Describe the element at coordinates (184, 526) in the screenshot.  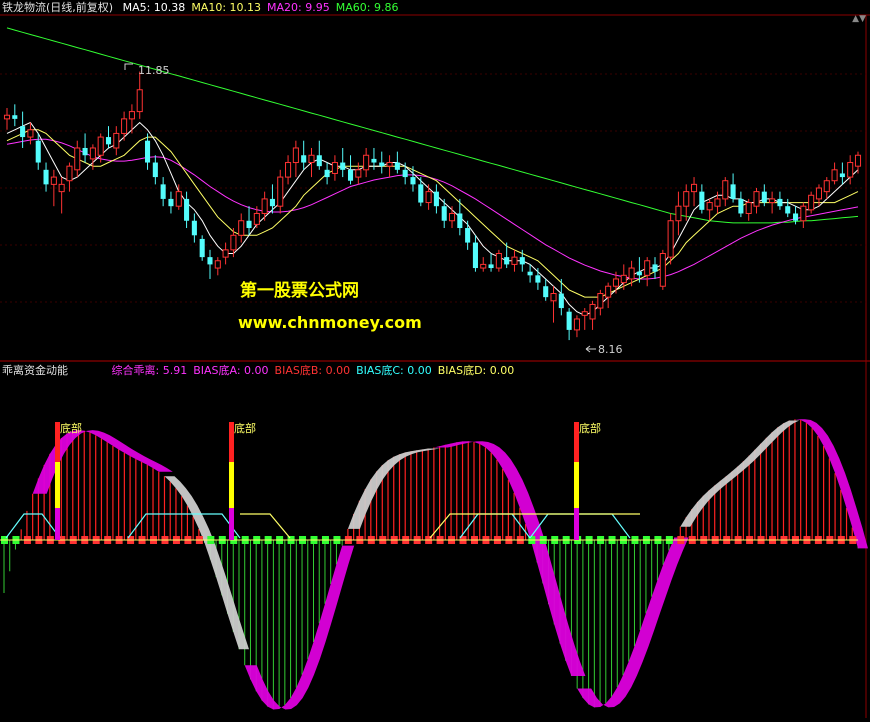
I see `bias-band` at that location.